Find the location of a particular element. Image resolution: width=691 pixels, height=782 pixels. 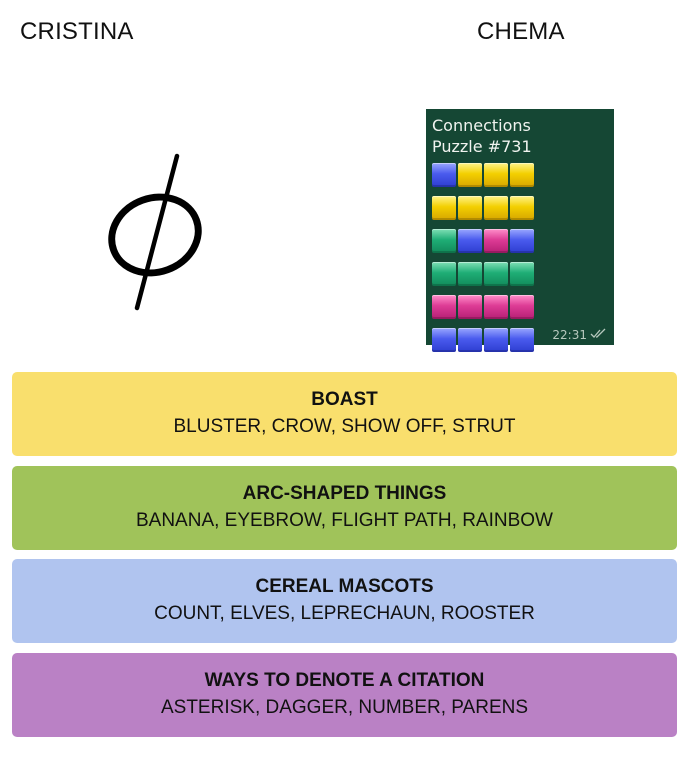

result-tile-grid is located at coordinates (523, 257).